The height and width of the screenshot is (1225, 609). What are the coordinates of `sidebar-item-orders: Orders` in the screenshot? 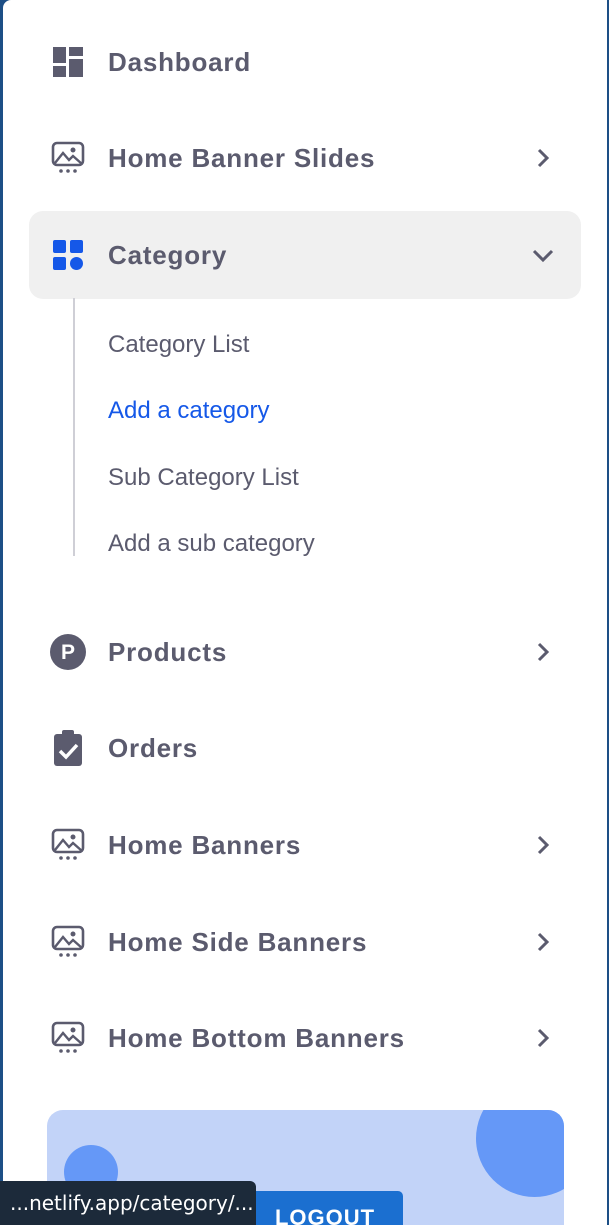 It's located at (305, 748).